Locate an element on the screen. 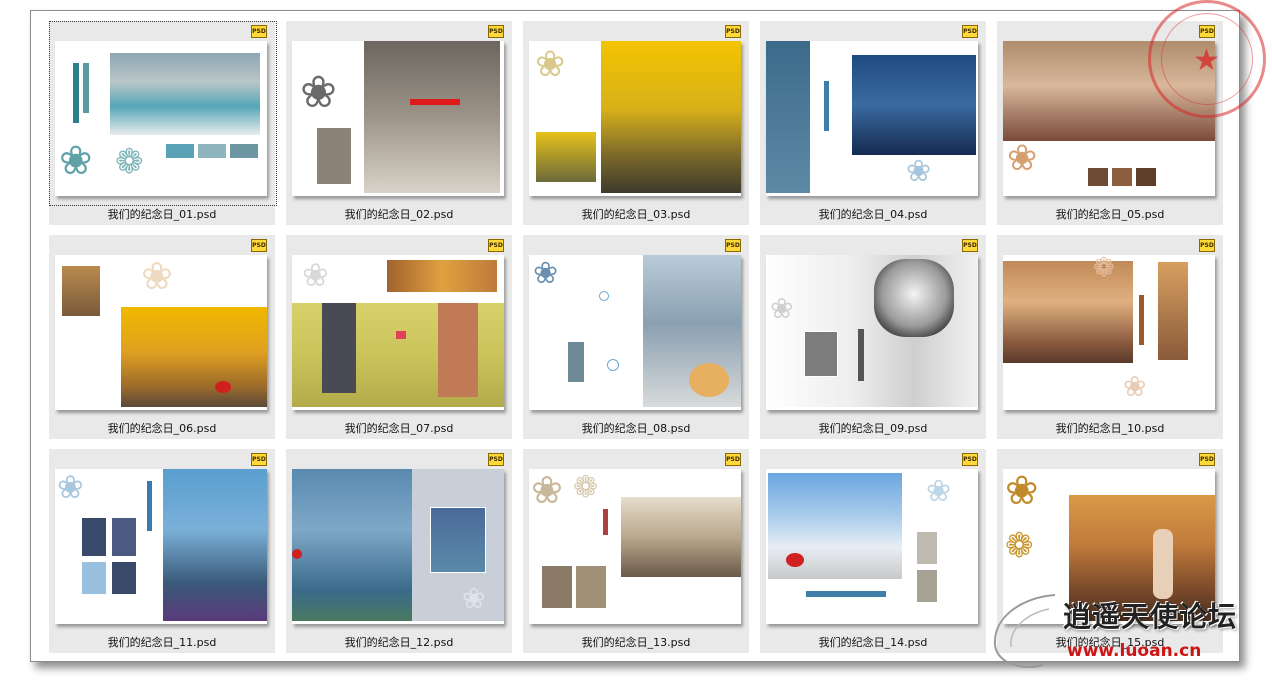  file-name-label: 我们的纪念日_01.psd is located at coordinates (162, 214).